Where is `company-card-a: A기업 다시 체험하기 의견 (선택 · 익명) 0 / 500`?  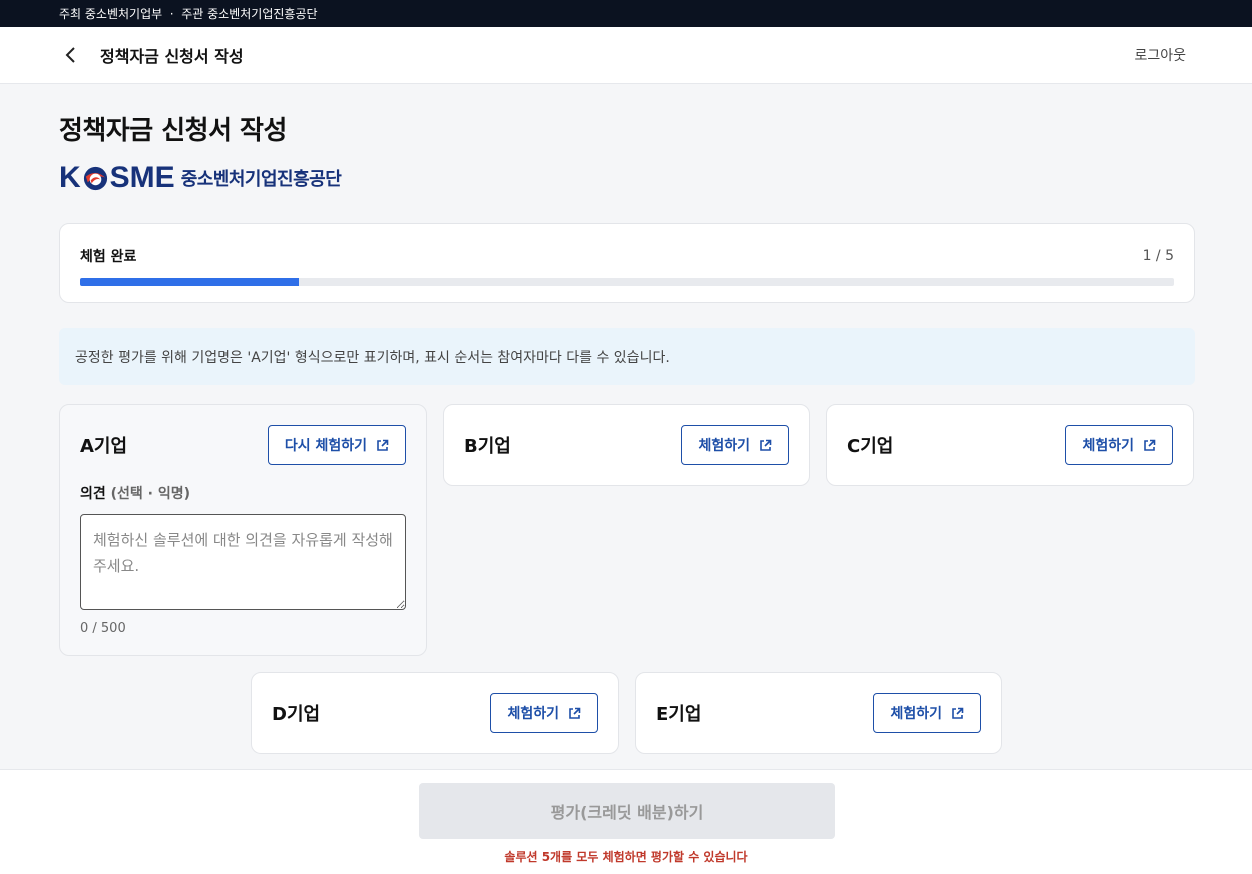
company-card-a: A기업 다시 체험하기 의견 (선택 · 익명) 0 / 500 is located at coordinates (243, 530).